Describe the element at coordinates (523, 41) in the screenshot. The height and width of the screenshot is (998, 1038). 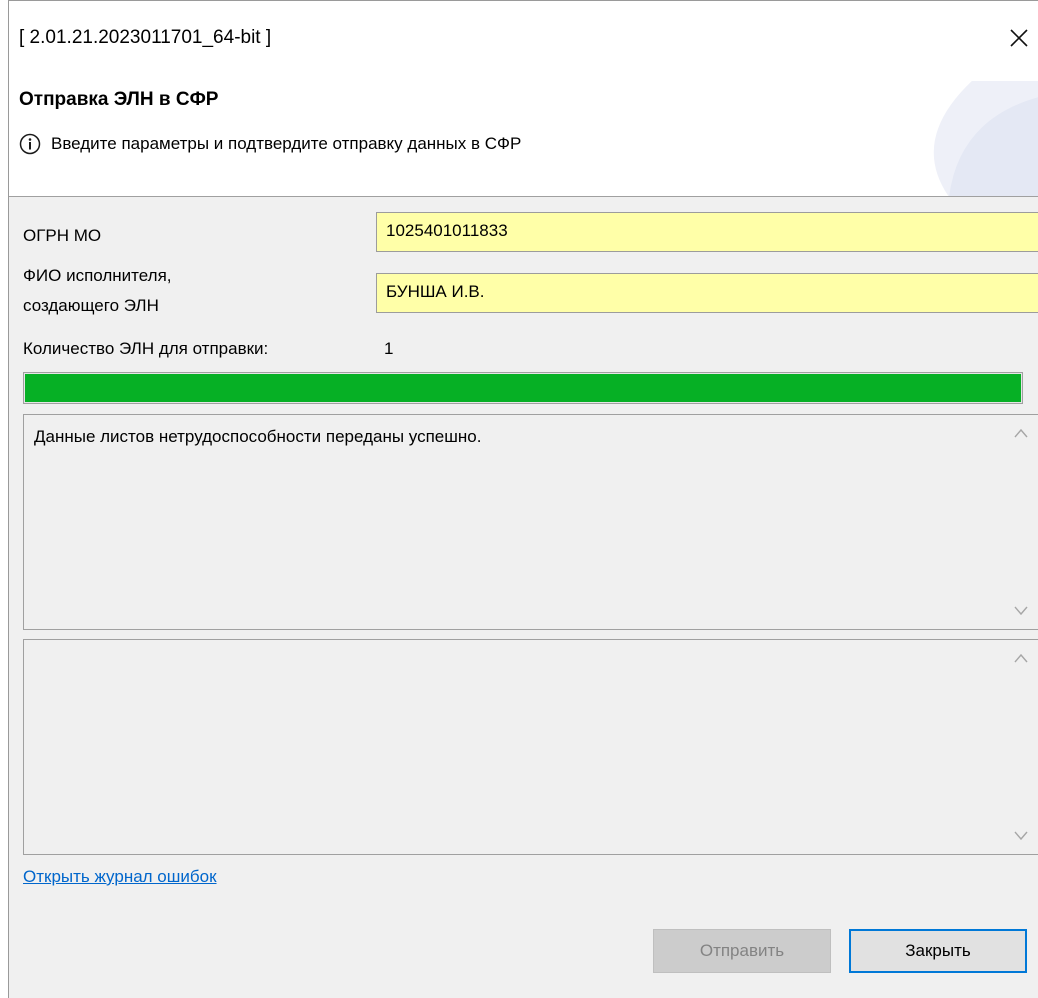
I see `title-bar: [ 2.01.21.2023011701_64-bit ]` at that location.